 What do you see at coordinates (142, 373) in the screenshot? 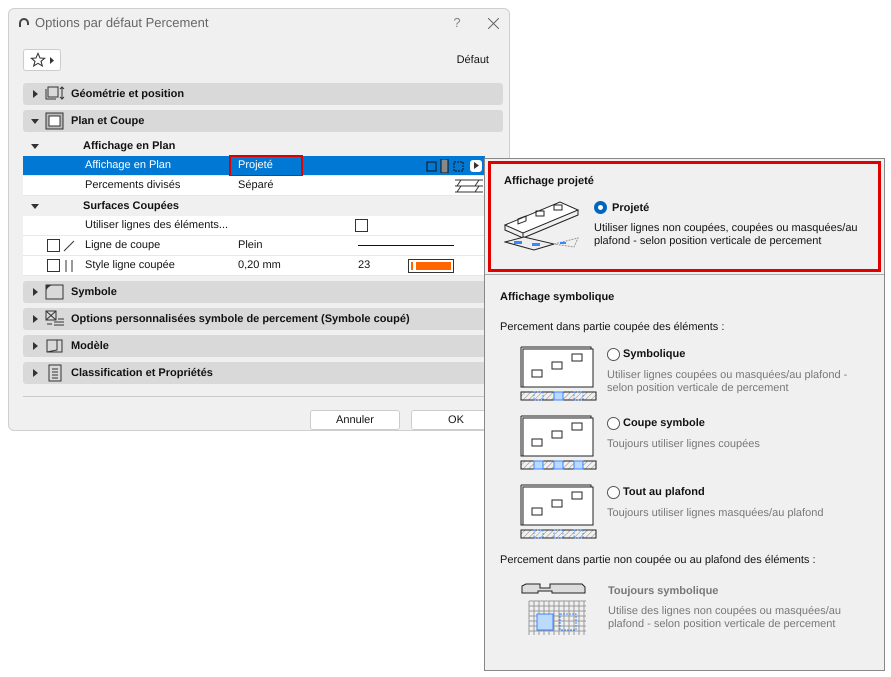
I see `section-title: Classification et Propriétés` at bounding box center [142, 373].